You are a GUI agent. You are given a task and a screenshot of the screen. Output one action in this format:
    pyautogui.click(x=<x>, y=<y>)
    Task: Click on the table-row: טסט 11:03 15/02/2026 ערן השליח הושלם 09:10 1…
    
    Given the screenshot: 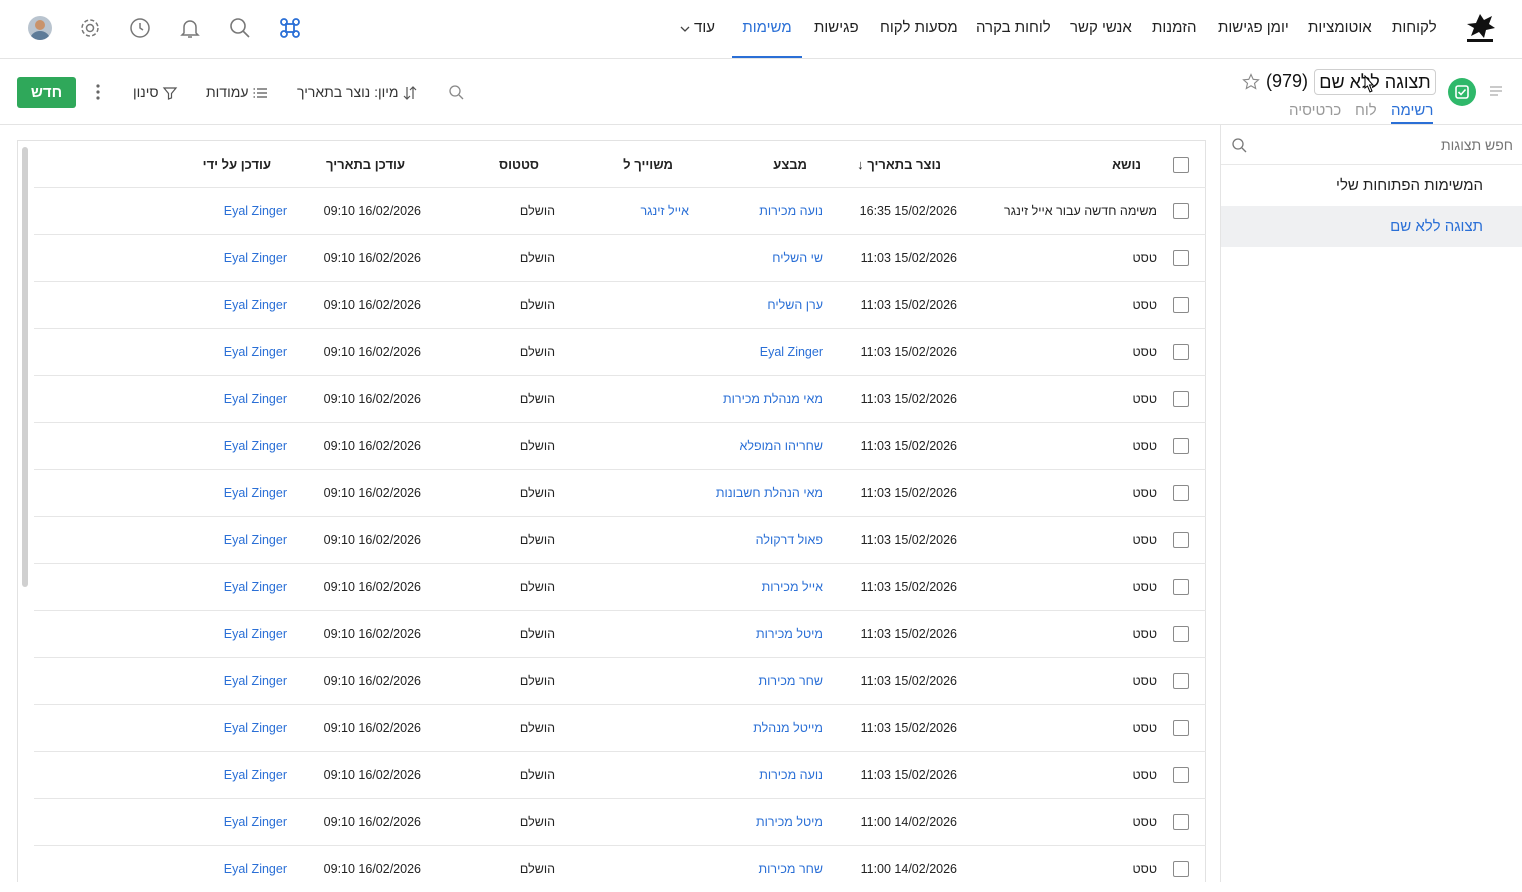 What is the action you would take?
    pyautogui.click(x=620, y=304)
    